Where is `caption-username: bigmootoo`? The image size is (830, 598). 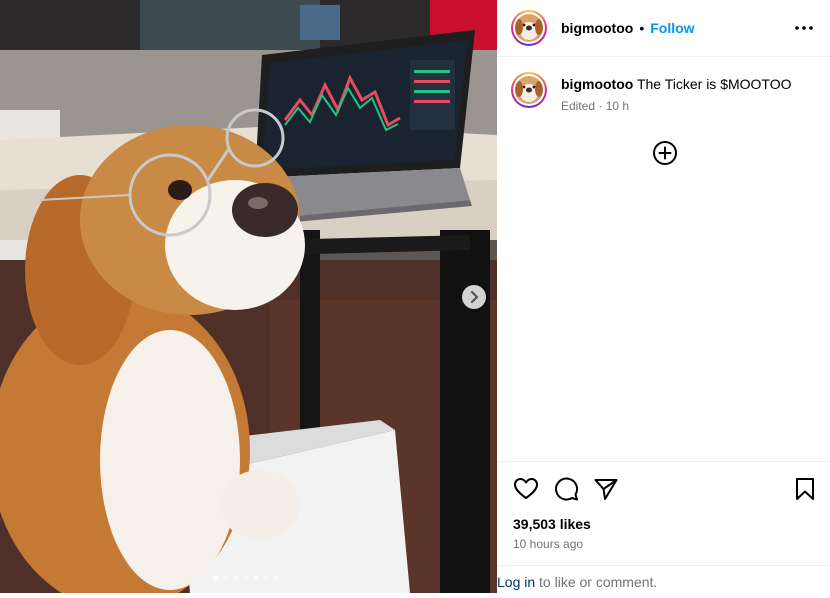 caption-username: bigmootoo is located at coordinates (597, 84).